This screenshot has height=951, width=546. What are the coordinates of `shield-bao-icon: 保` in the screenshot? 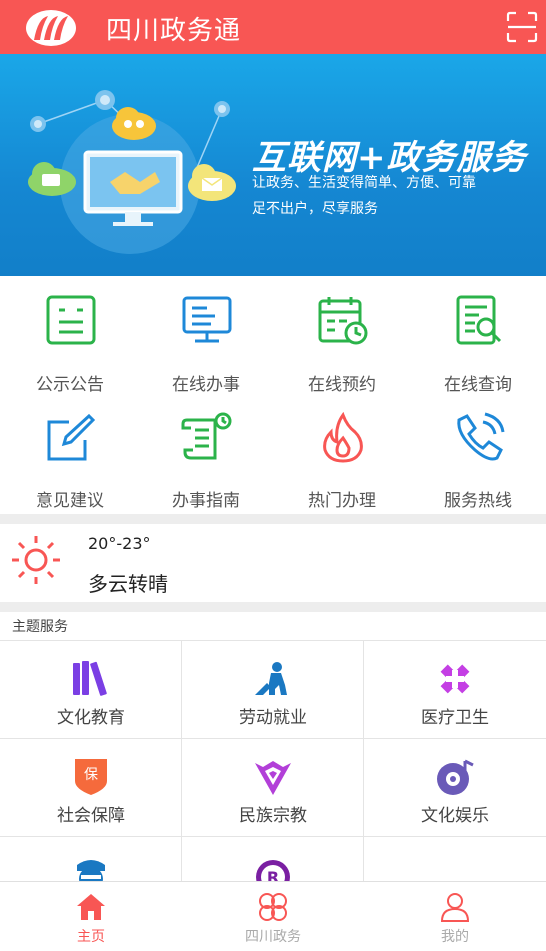 It's located at (91, 777).